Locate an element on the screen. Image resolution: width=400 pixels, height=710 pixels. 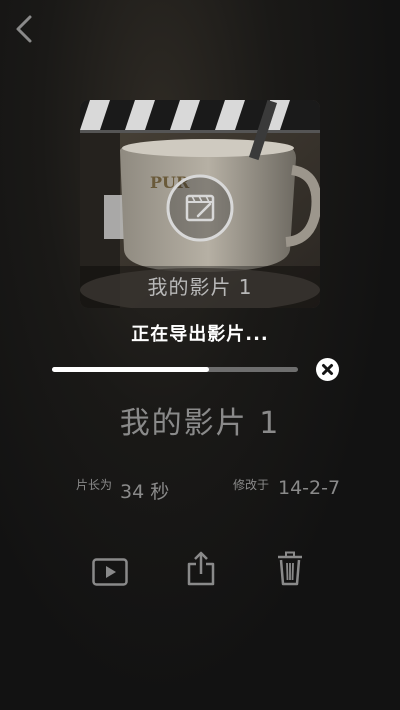
duration-value: 34 秒 is located at coordinates (145, 492).